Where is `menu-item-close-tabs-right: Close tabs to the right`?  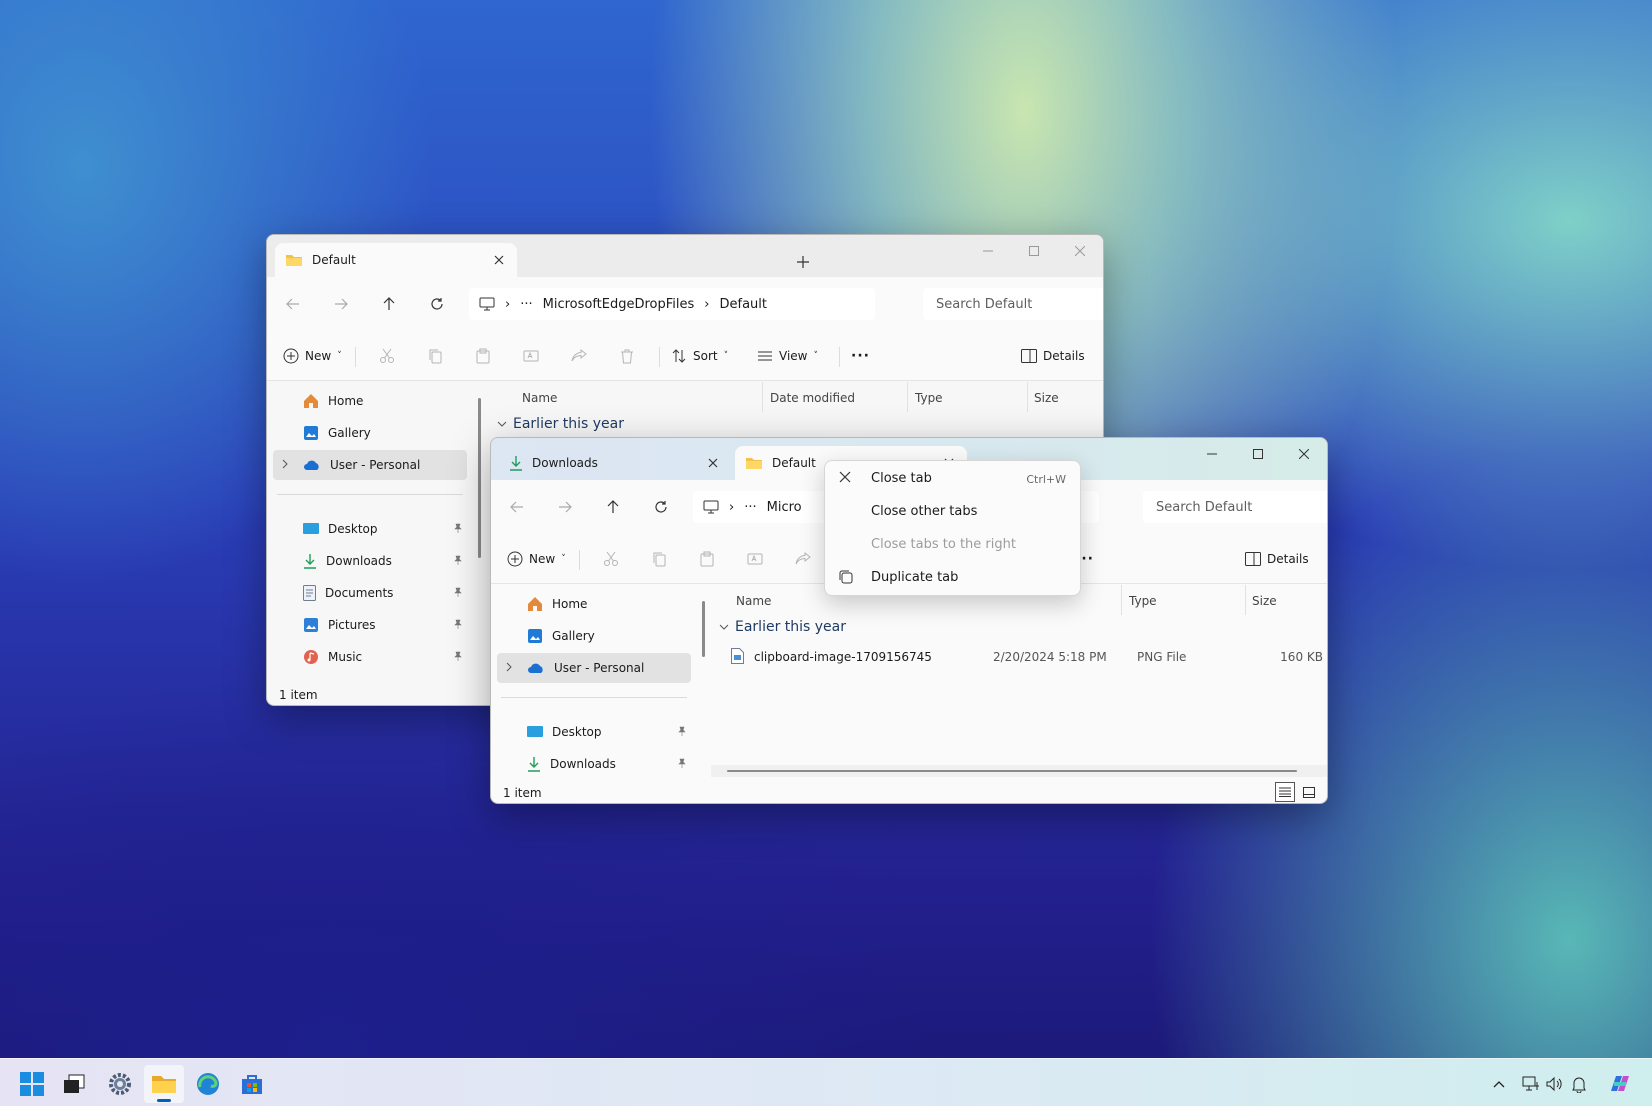 menu-item-close-tabs-right: Close tabs to the right is located at coordinates (952, 545).